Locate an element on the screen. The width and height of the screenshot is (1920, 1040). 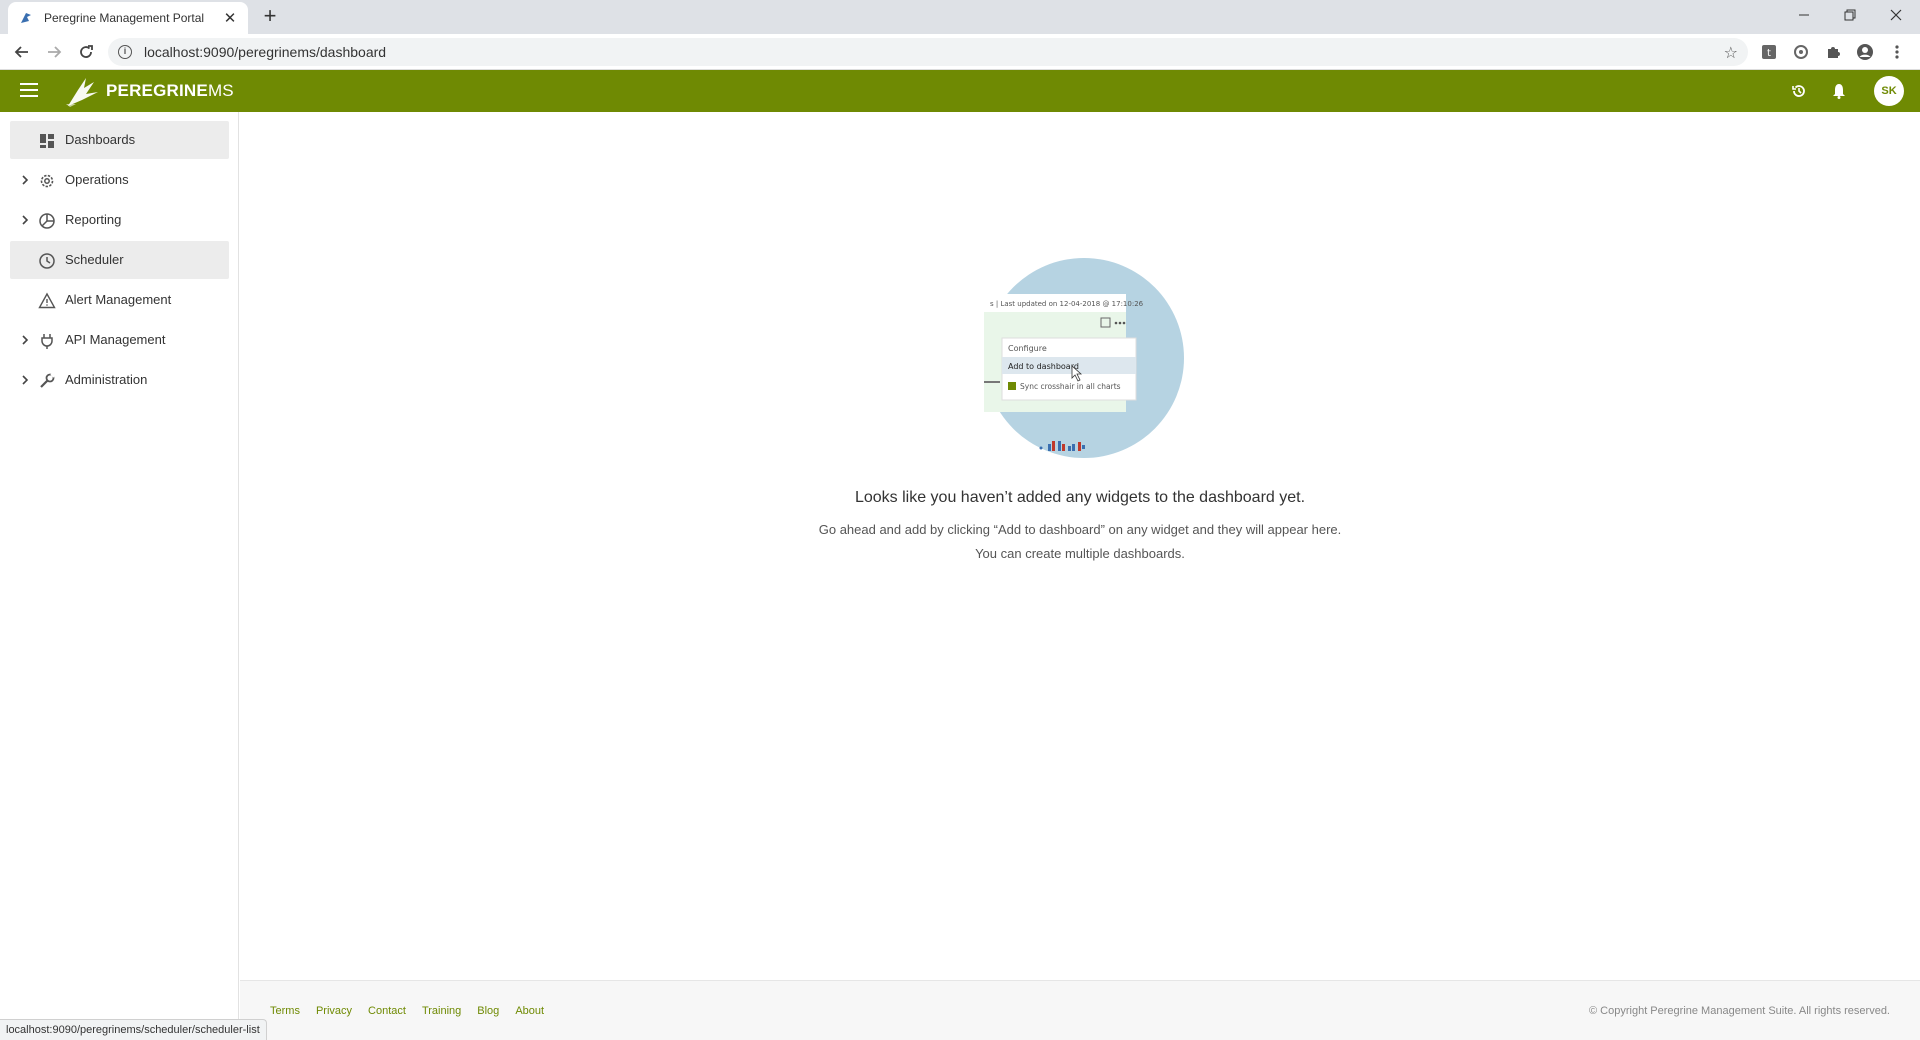
plug-icon is located at coordinates (47, 341).